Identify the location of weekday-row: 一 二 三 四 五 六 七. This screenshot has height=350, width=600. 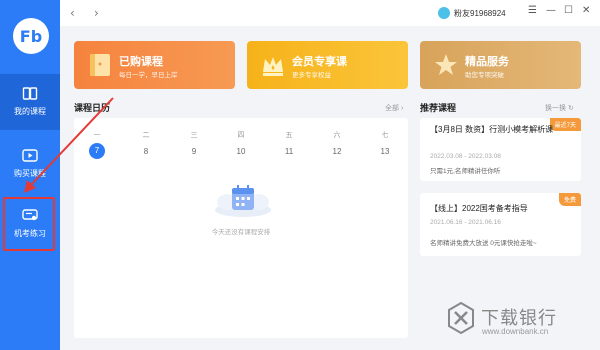
(241, 136).